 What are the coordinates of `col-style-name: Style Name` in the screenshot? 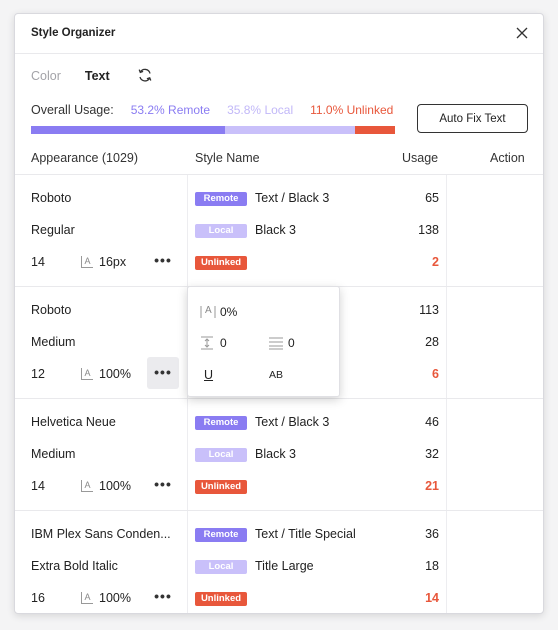 It's located at (227, 158).